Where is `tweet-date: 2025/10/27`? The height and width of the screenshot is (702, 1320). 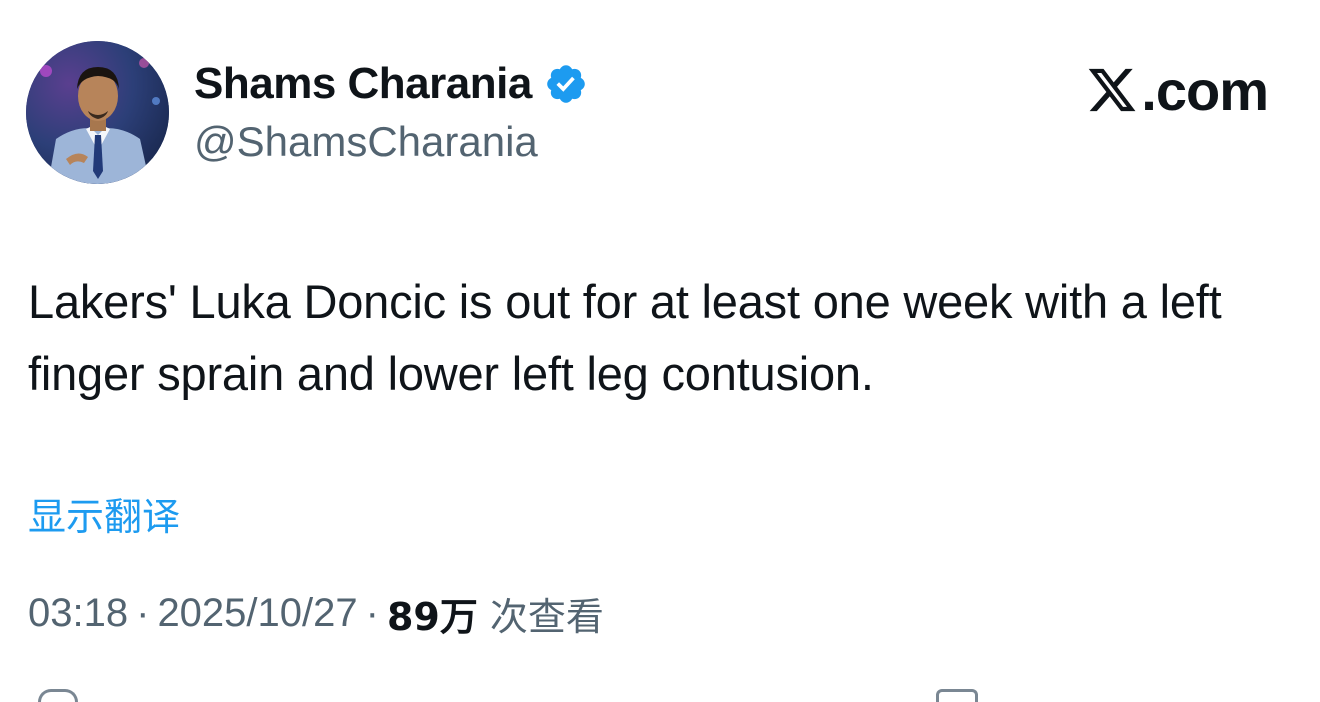
tweet-date: 2025/10/27 is located at coordinates (257, 613).